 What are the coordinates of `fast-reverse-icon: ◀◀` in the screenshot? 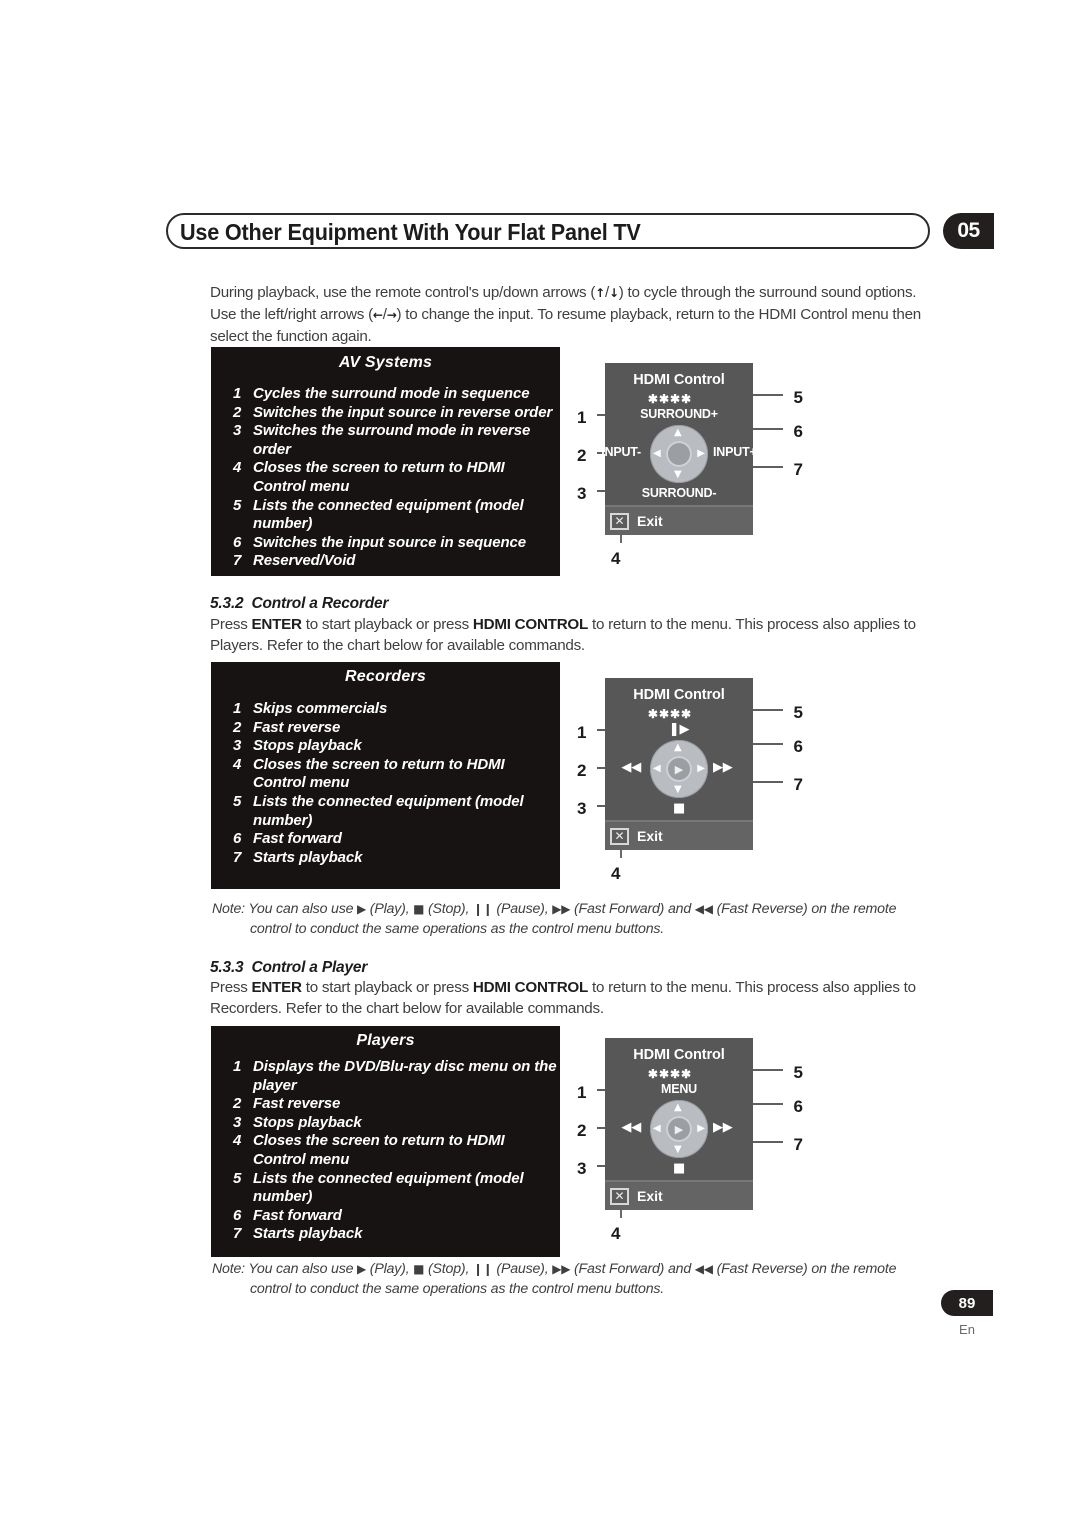 It's located at (703, 1269).